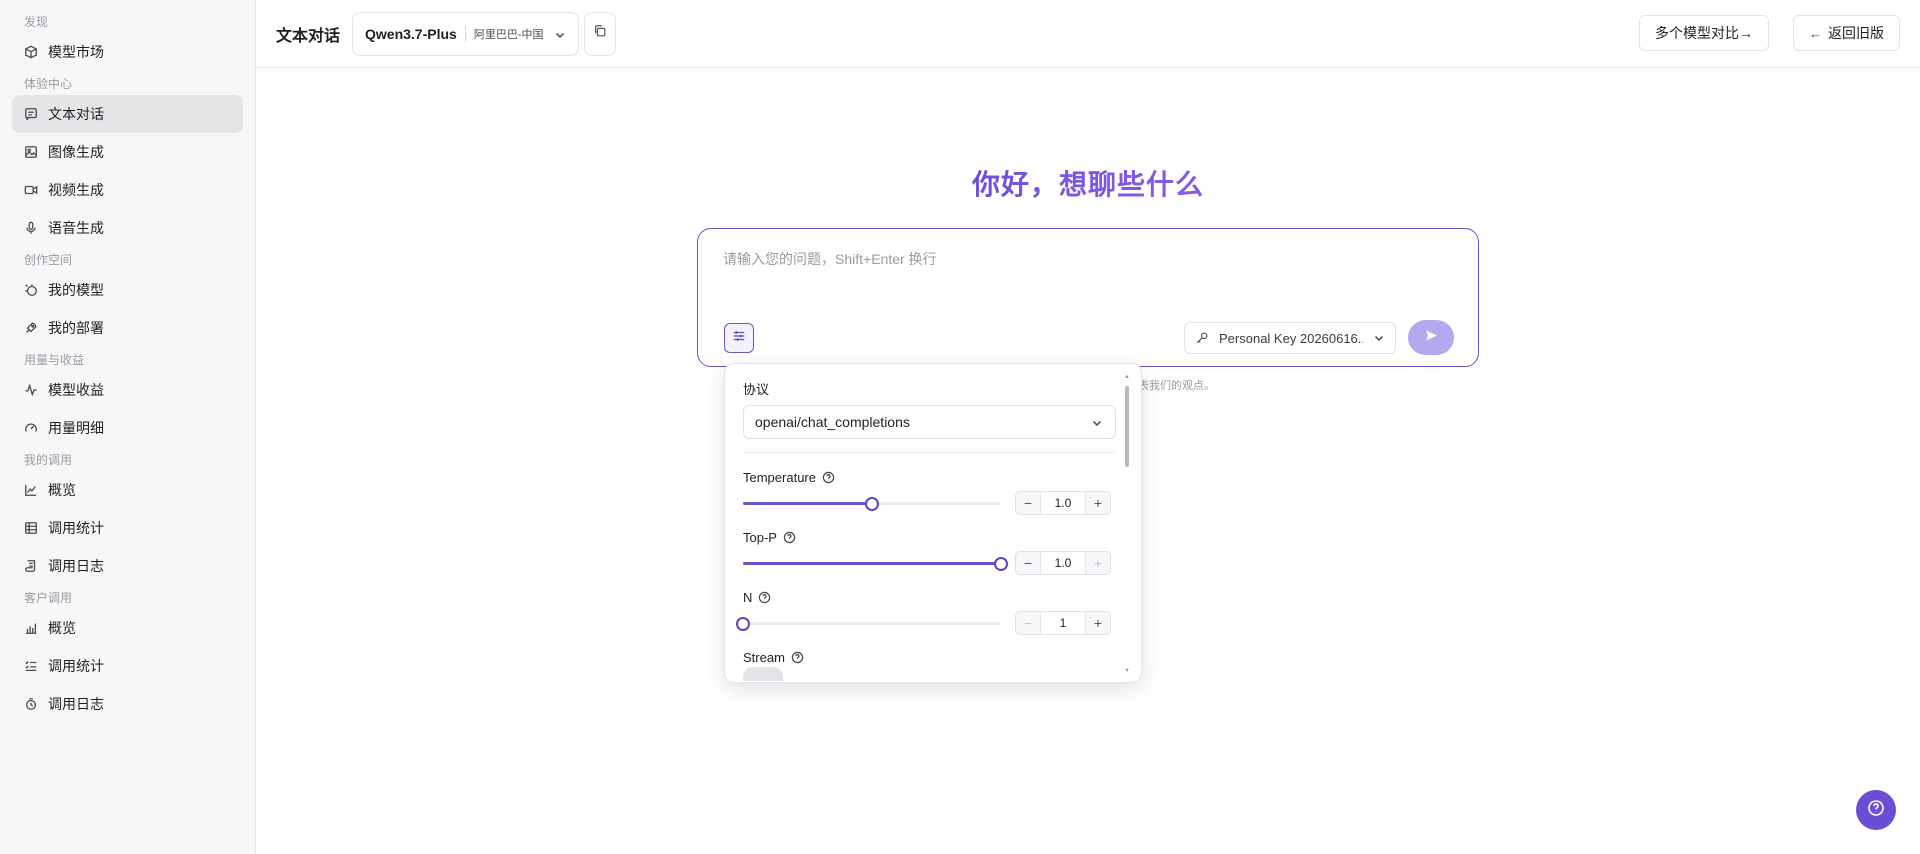 This screenshot has height=854, width=1920. I want to click on param-n: N − 1 +, so click(926, 611).